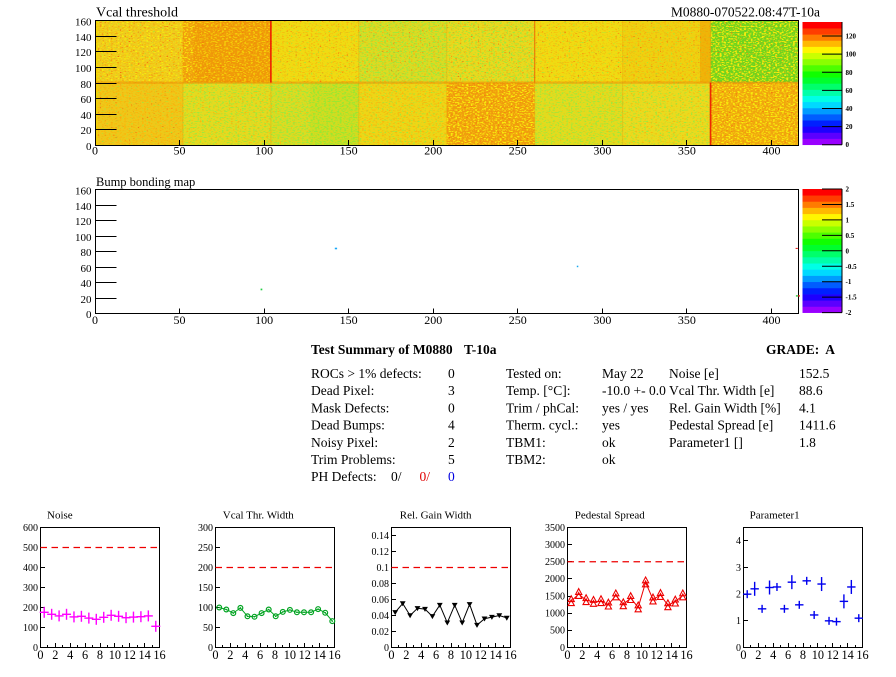  Describe the element at coordinates (526, 459) in the screenshot. I see `svg-text: TBM2:` at that location.